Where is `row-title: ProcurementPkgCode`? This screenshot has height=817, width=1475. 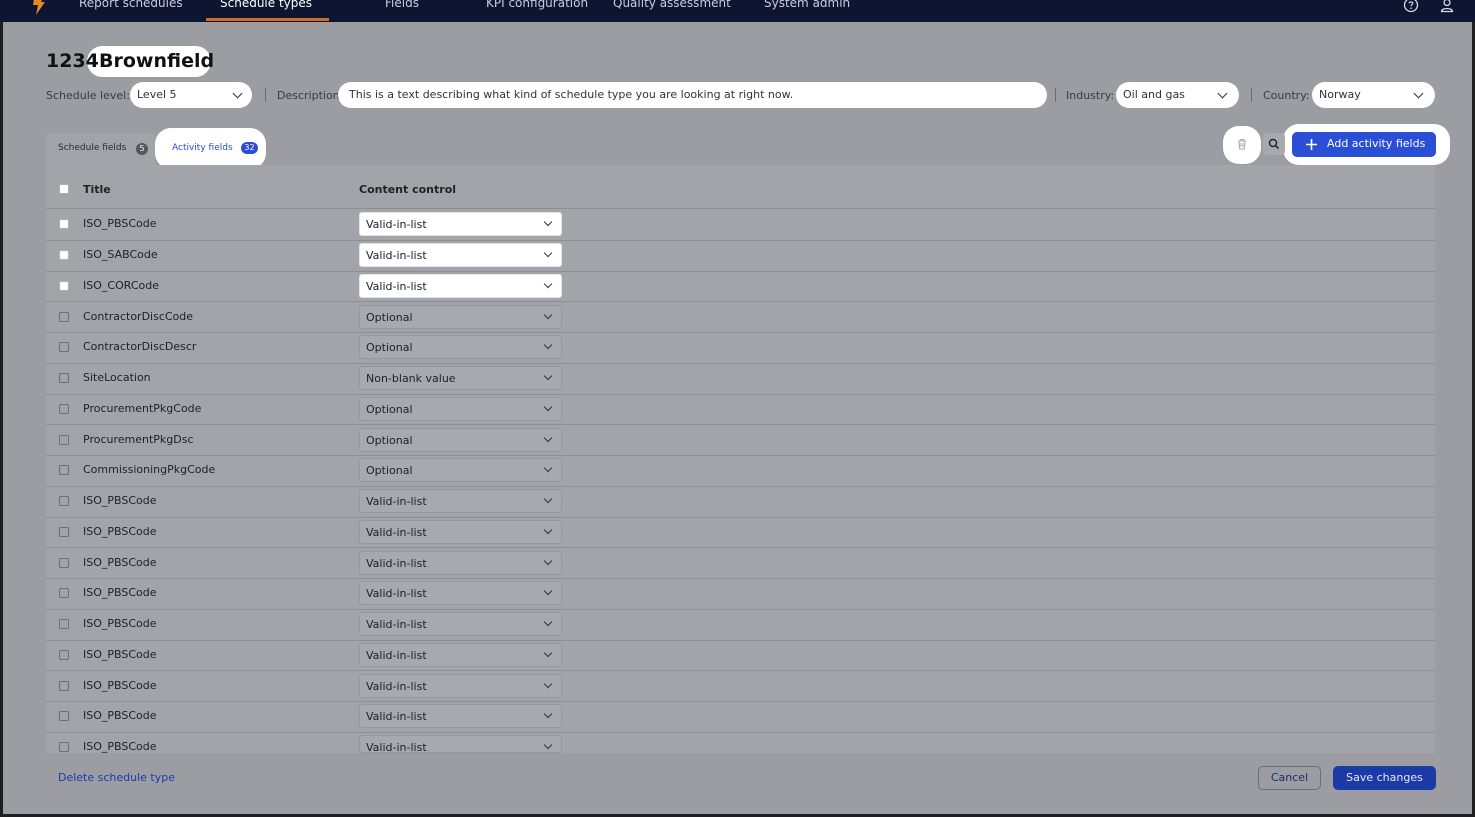 row-title: ProcurementPkgCode is located at coordinates (142, 408).